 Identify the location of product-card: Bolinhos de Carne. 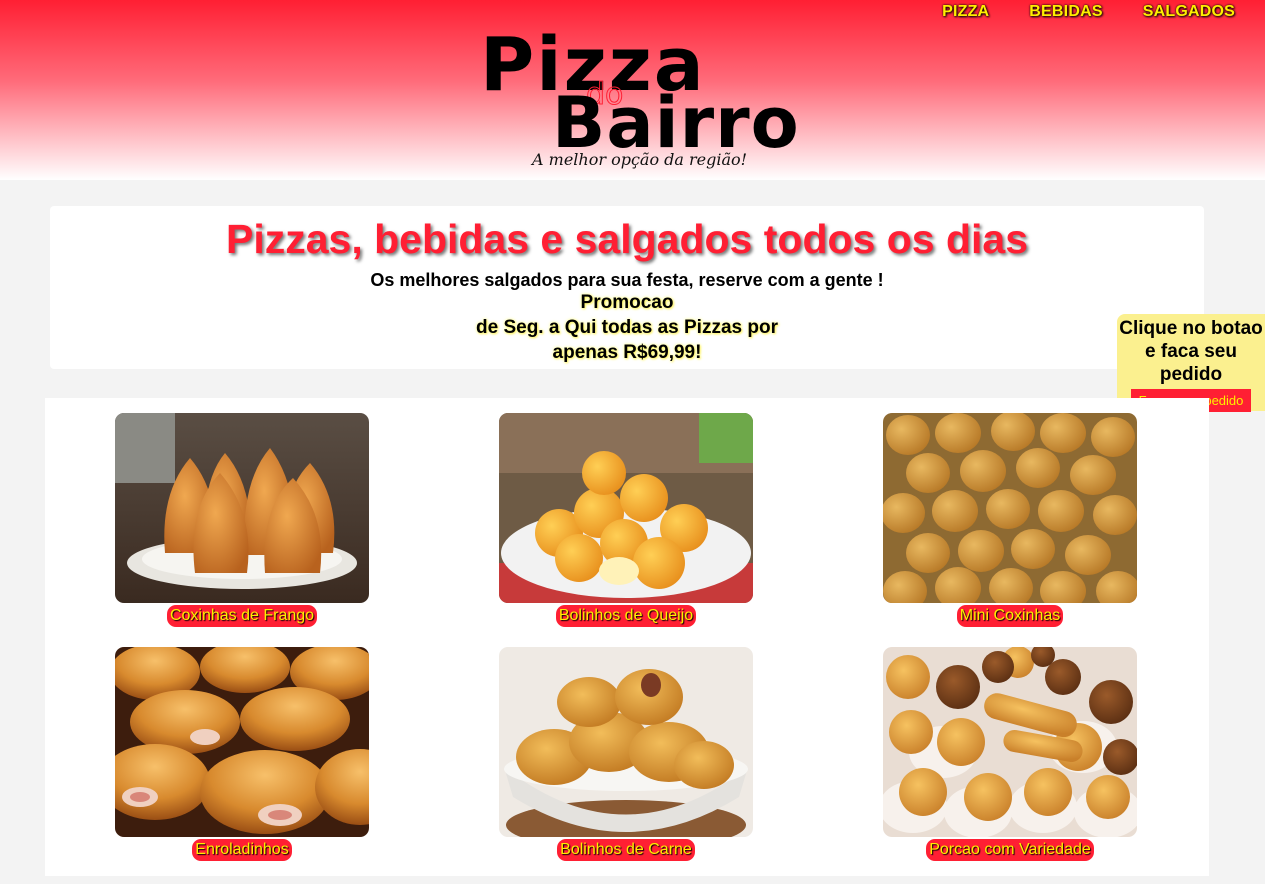
(626, 754).